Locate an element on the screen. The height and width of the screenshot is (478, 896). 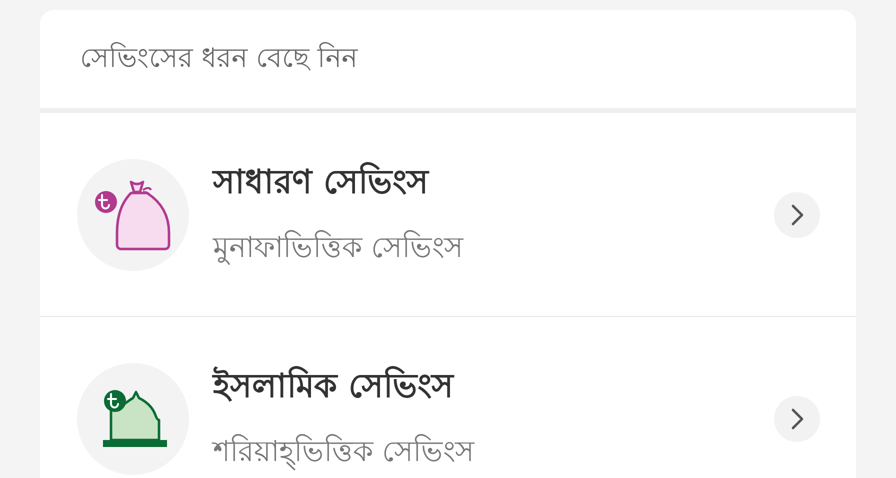
option-subtitle: মুনাফাভিত্তিক সেভিংস is located at coordinates (338, 248).